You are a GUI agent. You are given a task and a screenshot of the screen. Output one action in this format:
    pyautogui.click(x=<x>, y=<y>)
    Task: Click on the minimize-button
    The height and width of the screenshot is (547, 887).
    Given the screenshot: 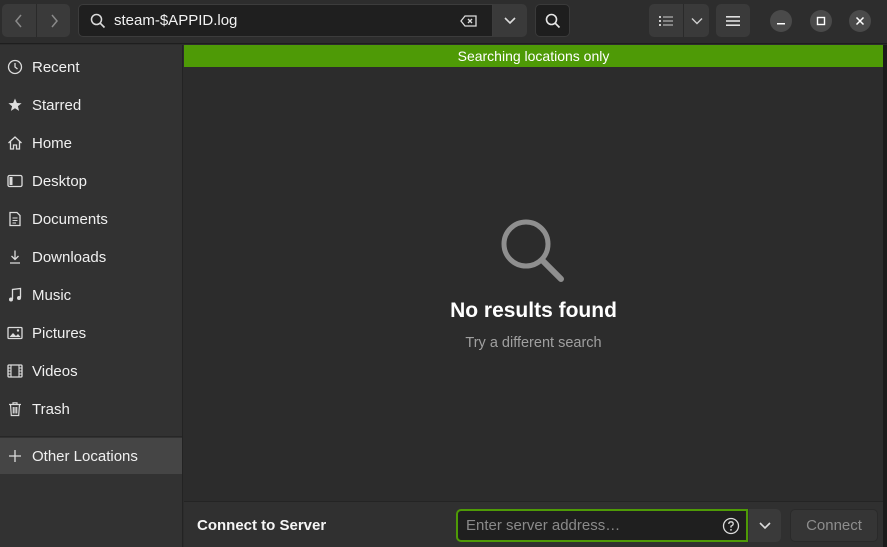 What is the action you would take?
    pyautogui.click(x=781, y=21)
    